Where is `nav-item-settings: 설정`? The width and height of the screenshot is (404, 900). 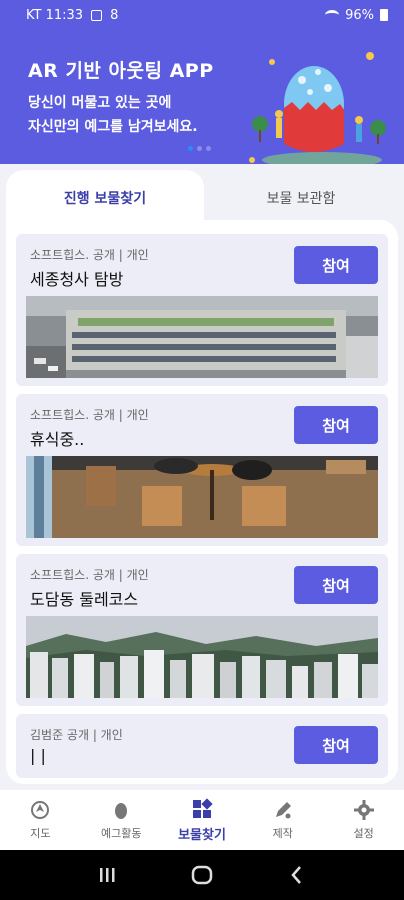
nav-item-settings: 설정 is located at coordinates (363, 820).